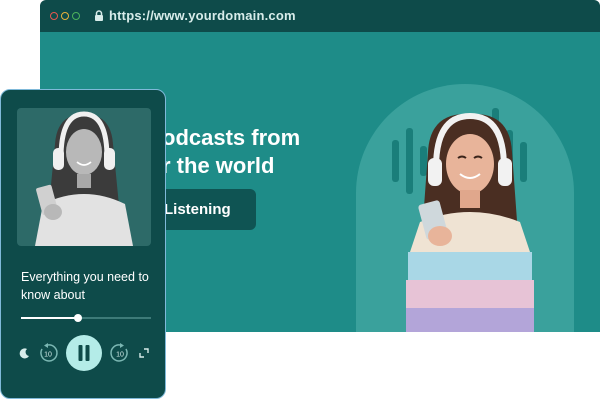 The height and width of the screenshot is (400, 600). What do you see at coordinates (84, 177) in the screenshot?
I see `track-cover-image` at bounding box center [84, 177].